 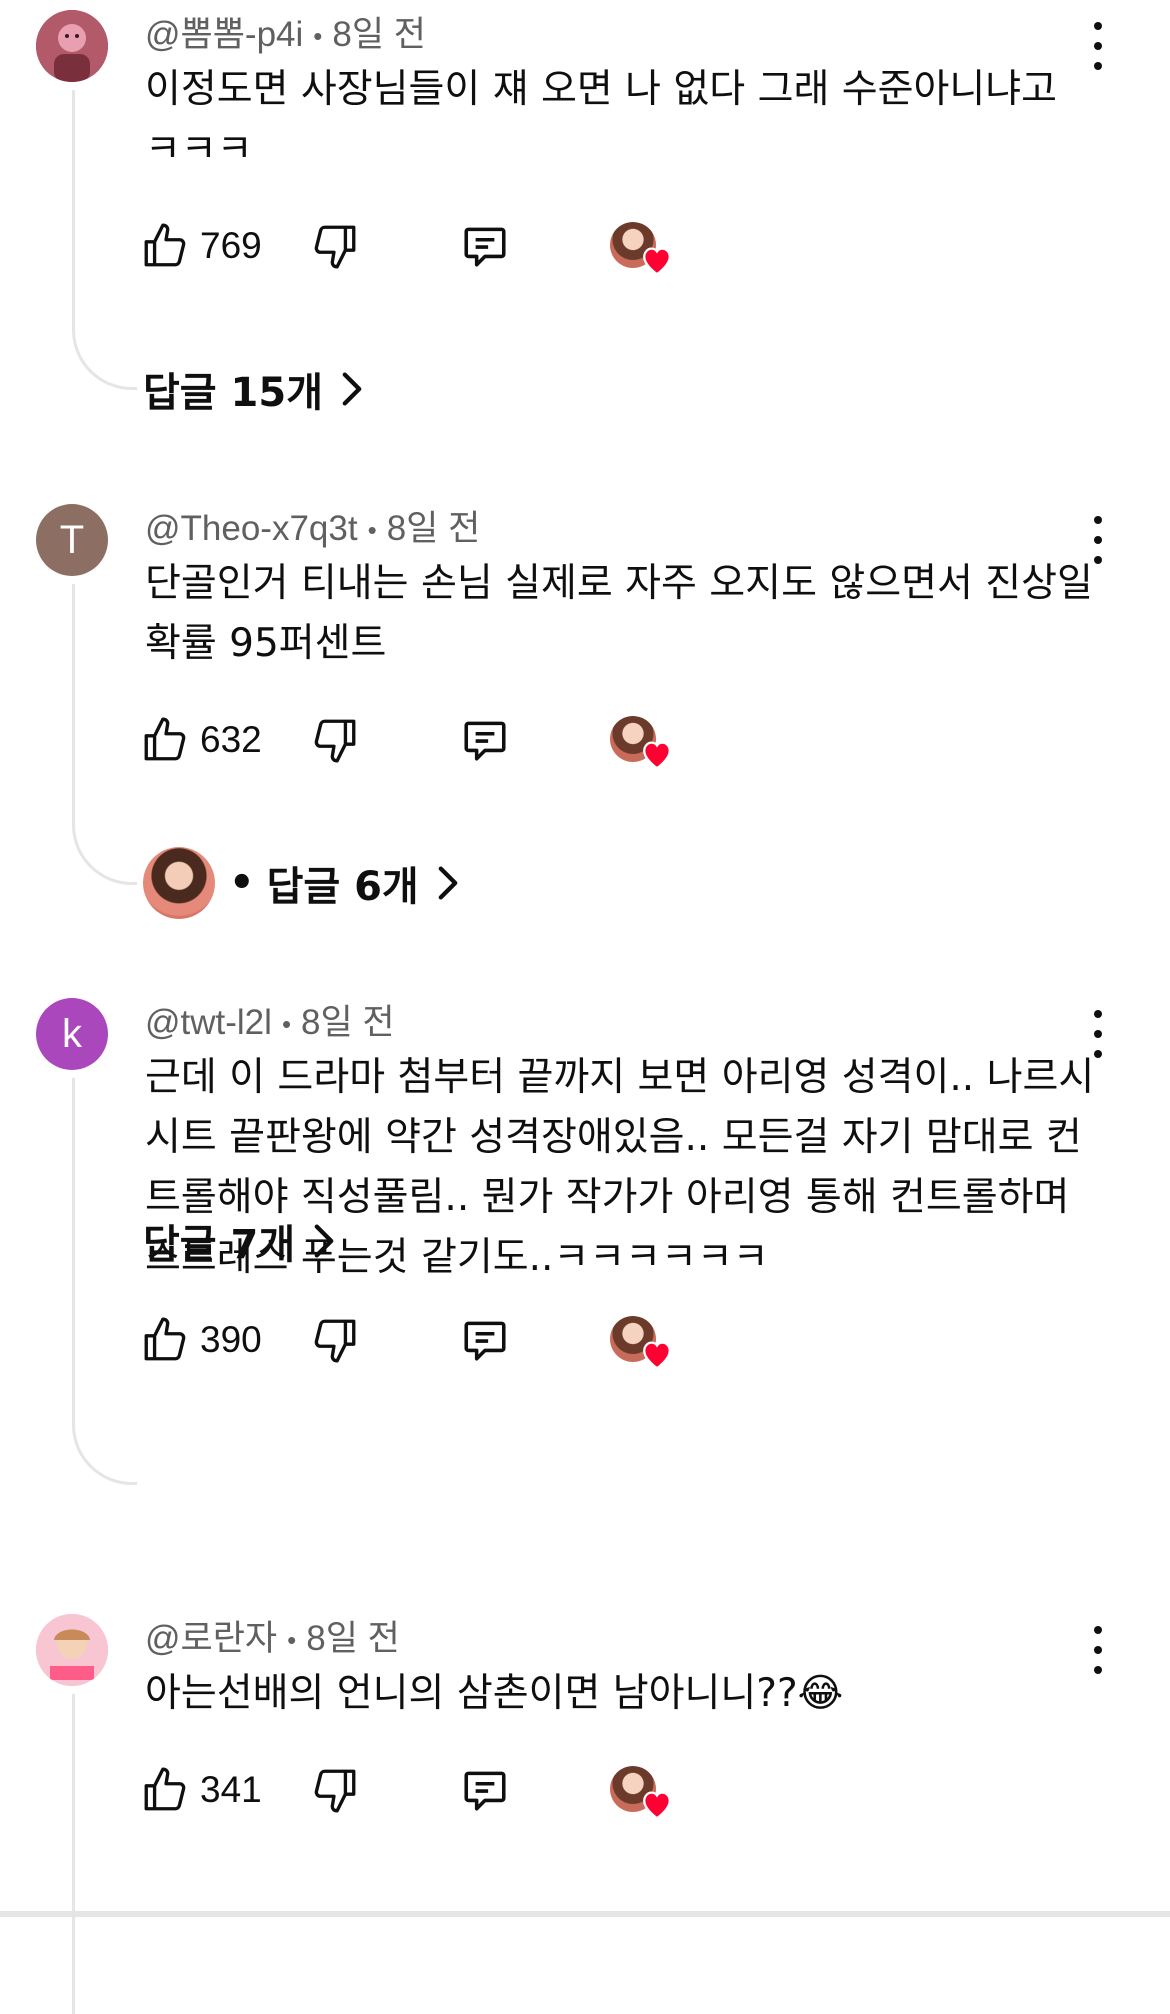 I want to click on avatar-letter: k, so click(x=72, y=1033).